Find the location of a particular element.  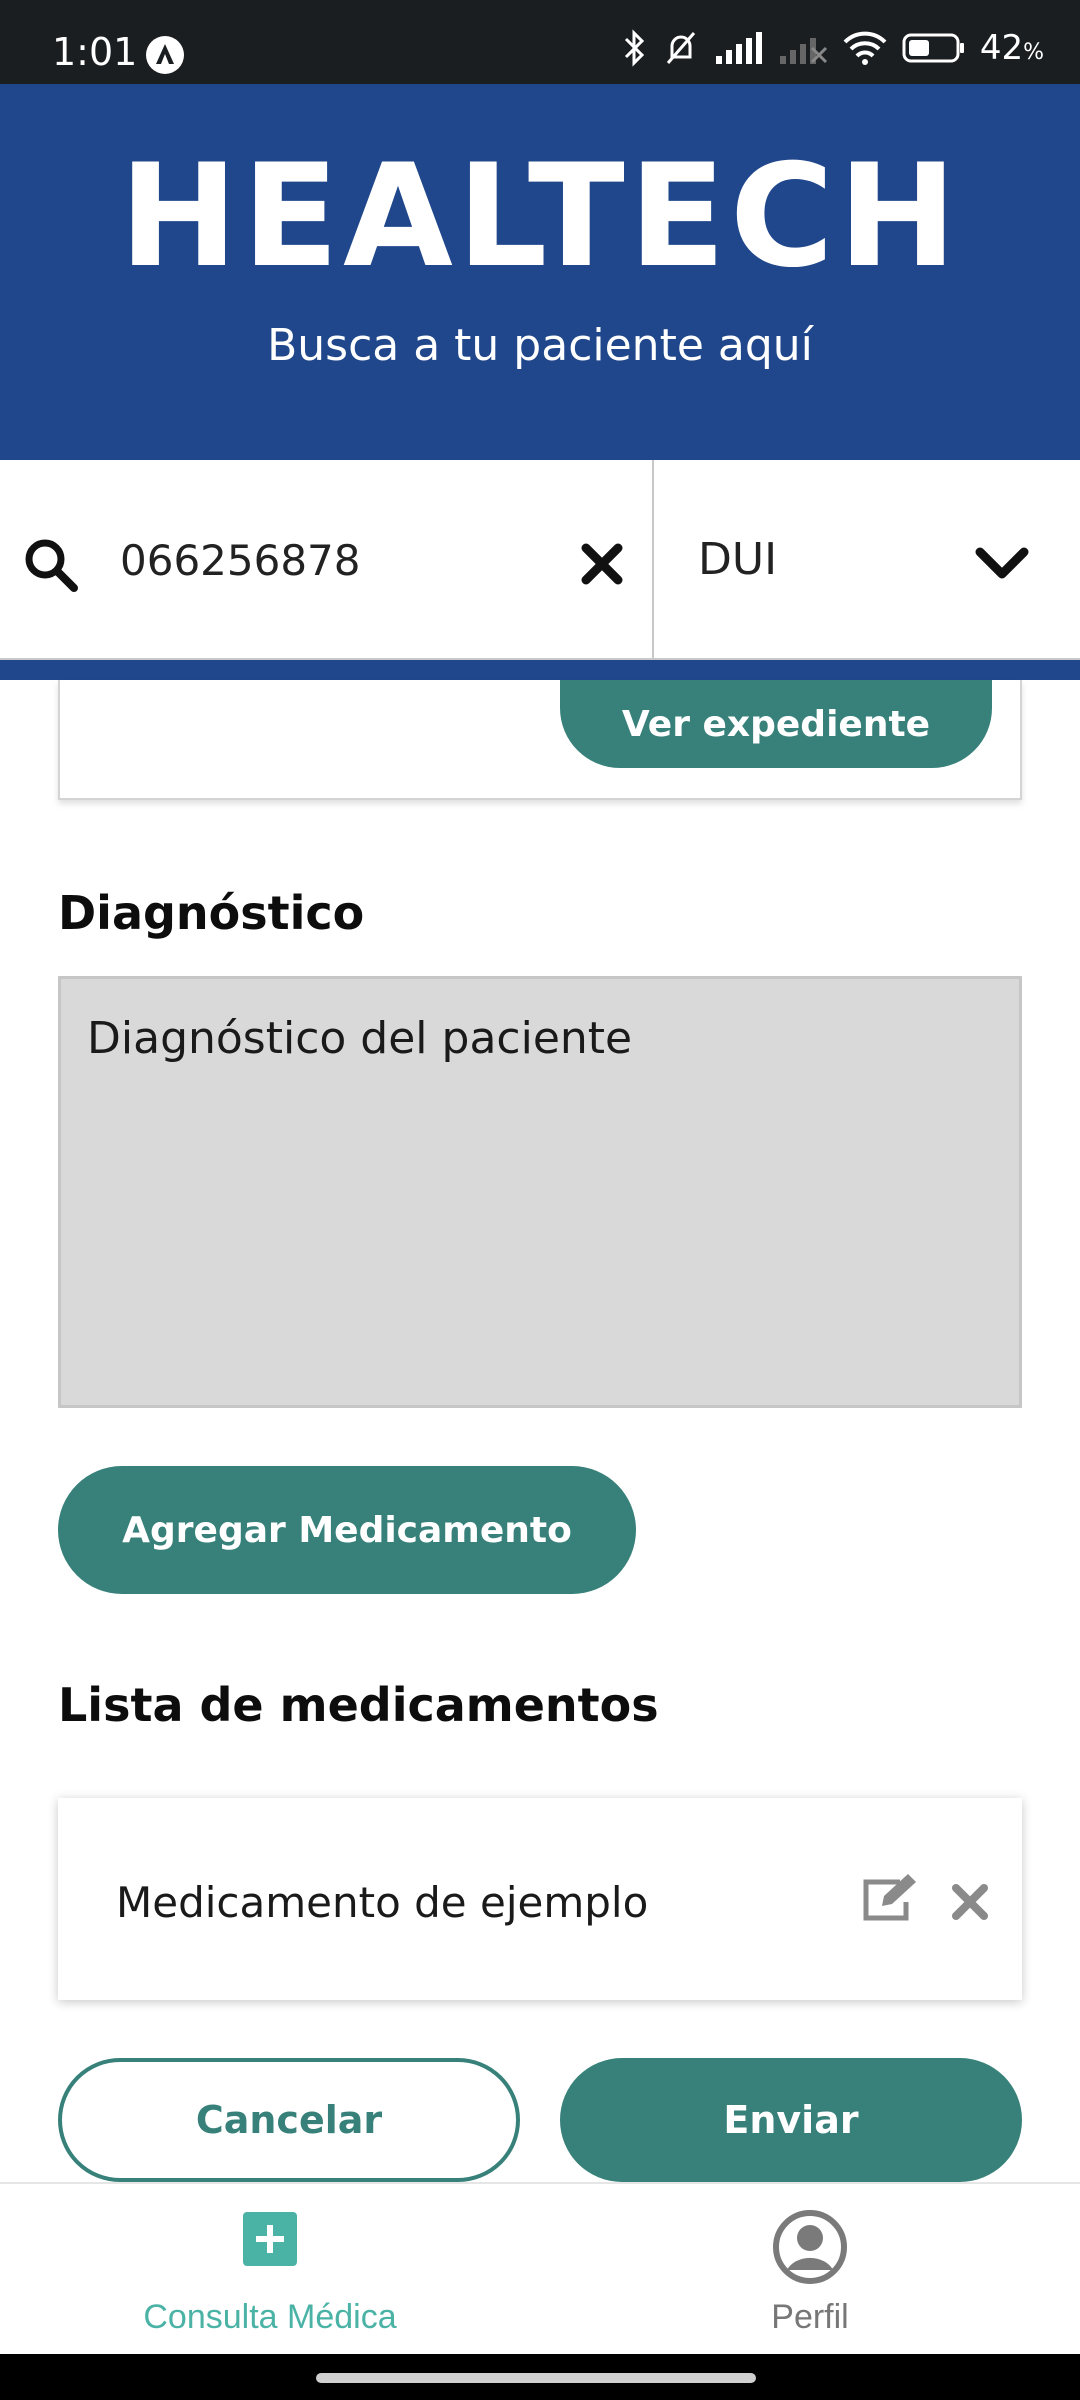

medication-name: Medicamento de ejemplo is located at coordinates (382, 1902).